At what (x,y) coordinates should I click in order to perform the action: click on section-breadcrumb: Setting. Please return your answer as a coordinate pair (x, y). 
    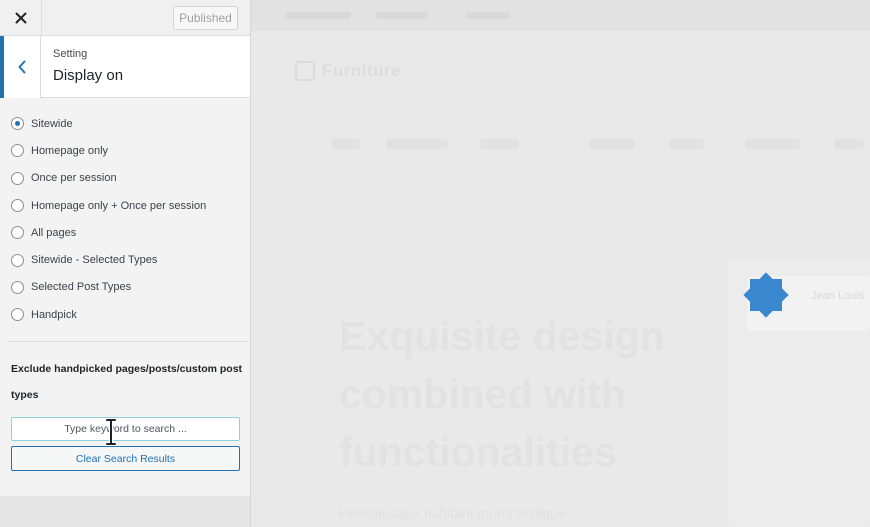
    Looking at the image, I should click on (70, 54).